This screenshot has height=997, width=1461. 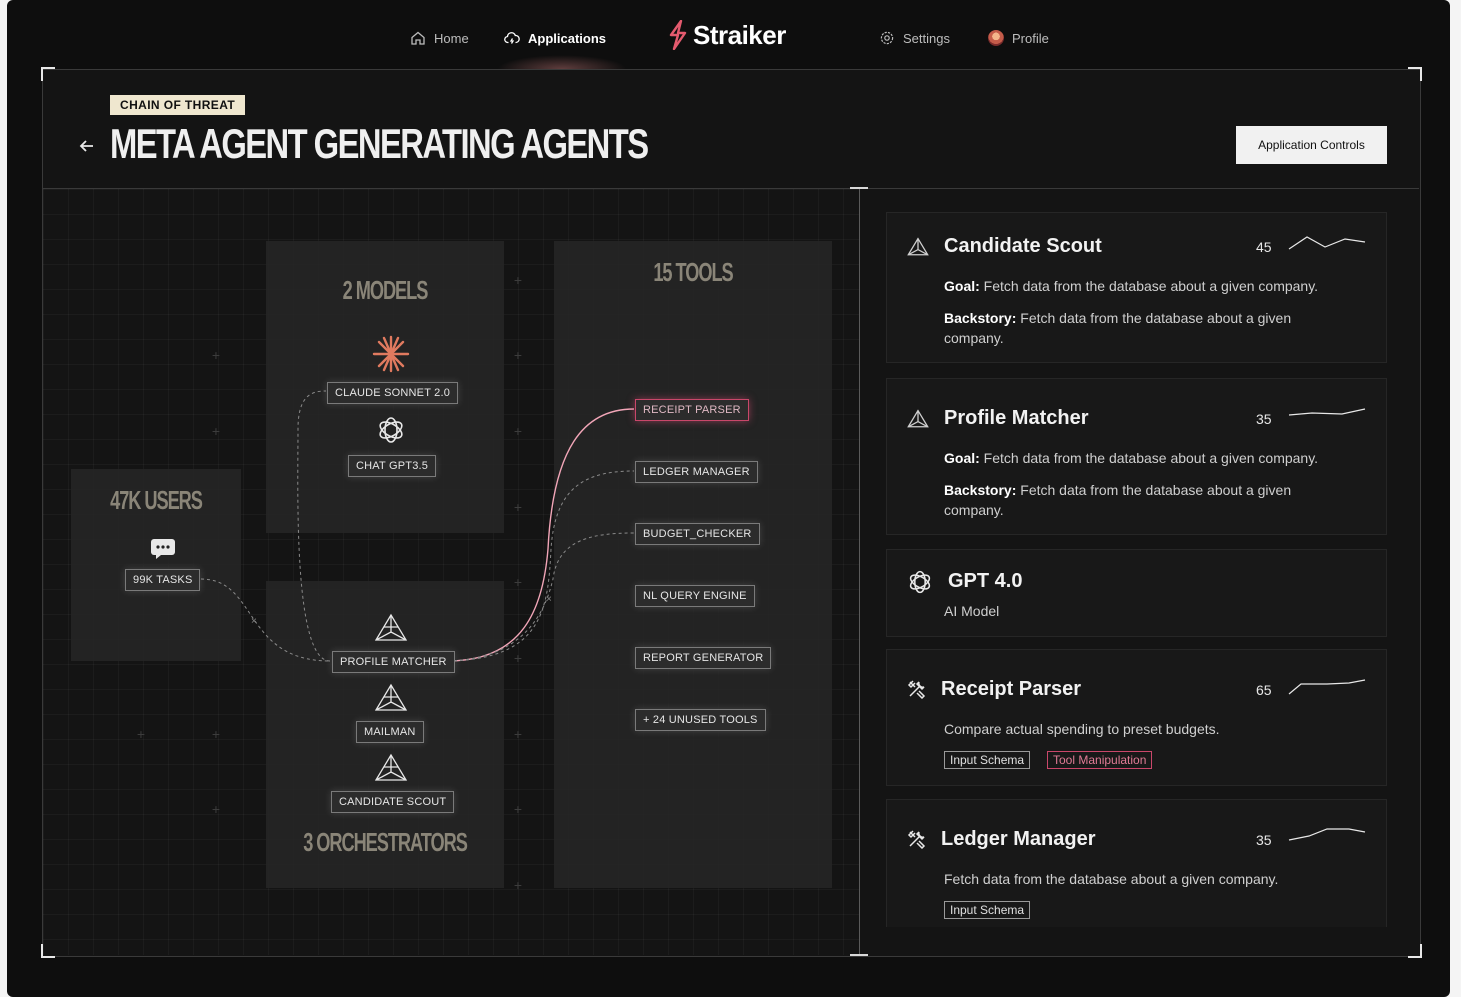 What do you see at coordinates (1018, 839) in the screenshot?
I see `card-title: Ledger Manager` at bounding box center [1018, 839].